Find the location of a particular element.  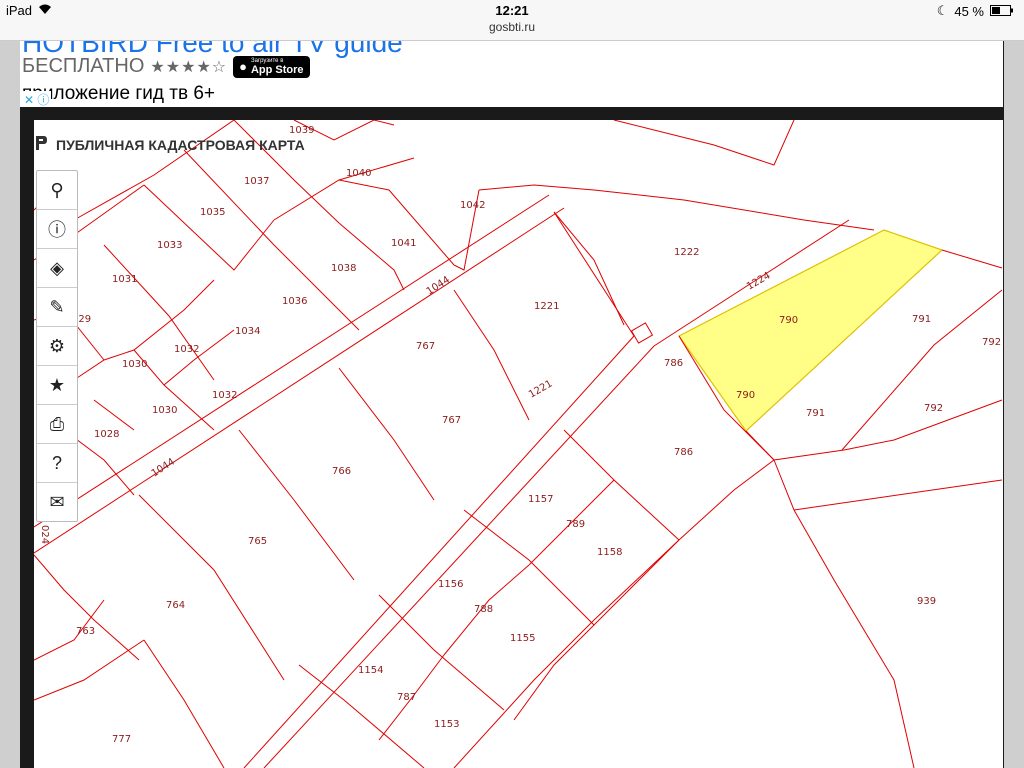

print-button: ⎙ is located at coordinates (57, 424).